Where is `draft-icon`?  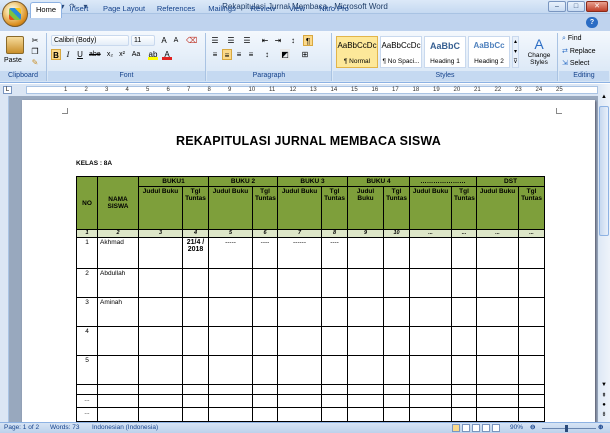 draft-icon is located at coordinates (496, 428).